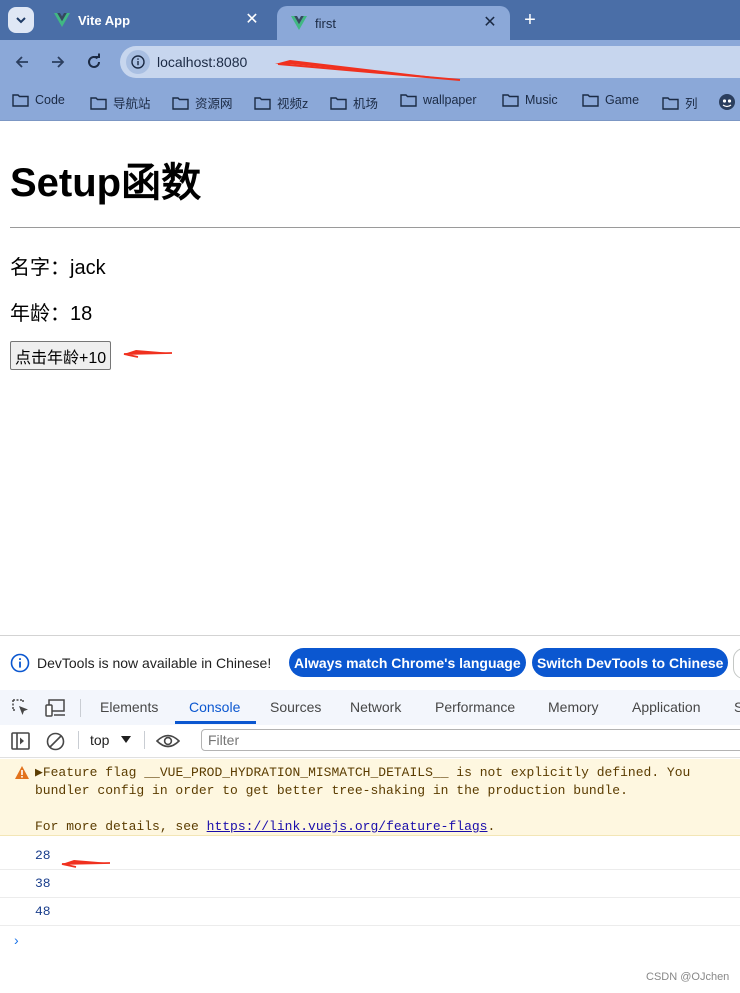 This screenshot has height=993, width=740. What do you see at coordinates (55, 741) in the screenshot?
I see `clear-console-icon` at bounding box center [55, 741].